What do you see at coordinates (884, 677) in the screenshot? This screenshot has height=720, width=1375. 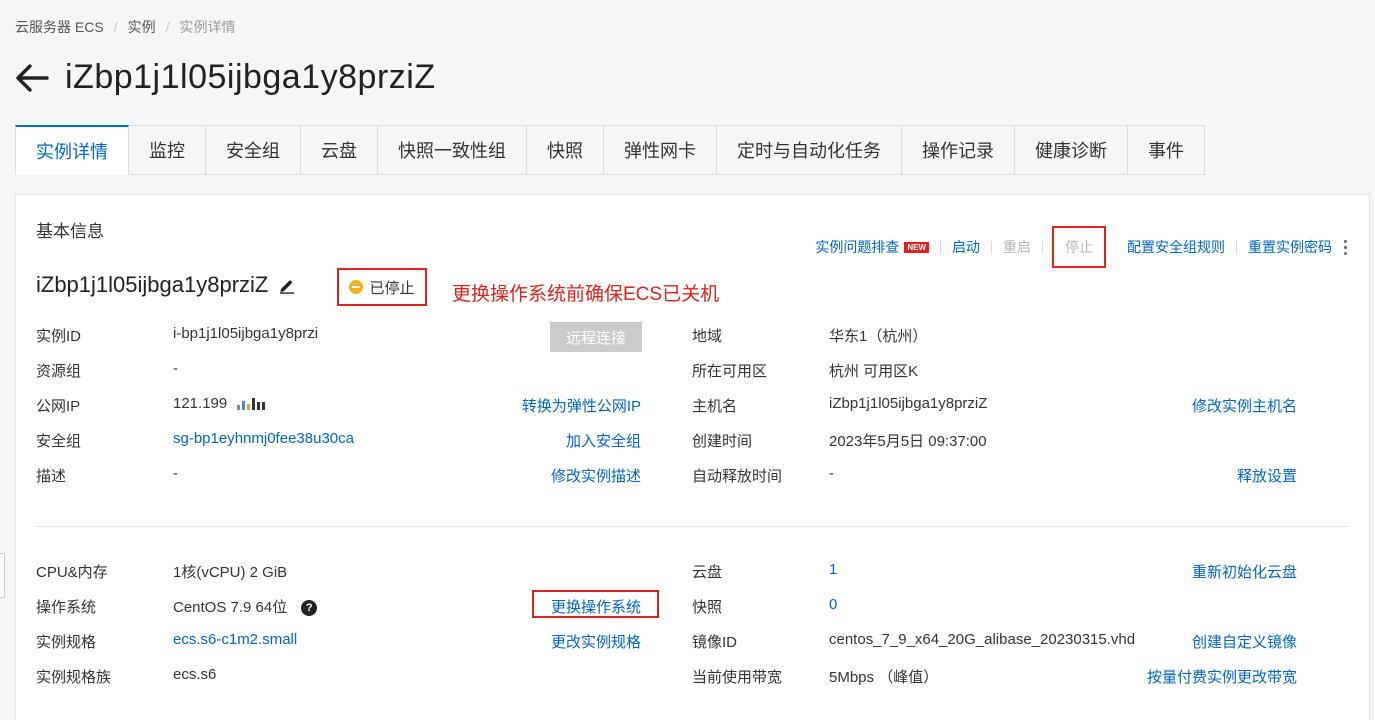 I see `value-bandwidth: 5Mbps （峰值）` at bounding box center [884, 677].